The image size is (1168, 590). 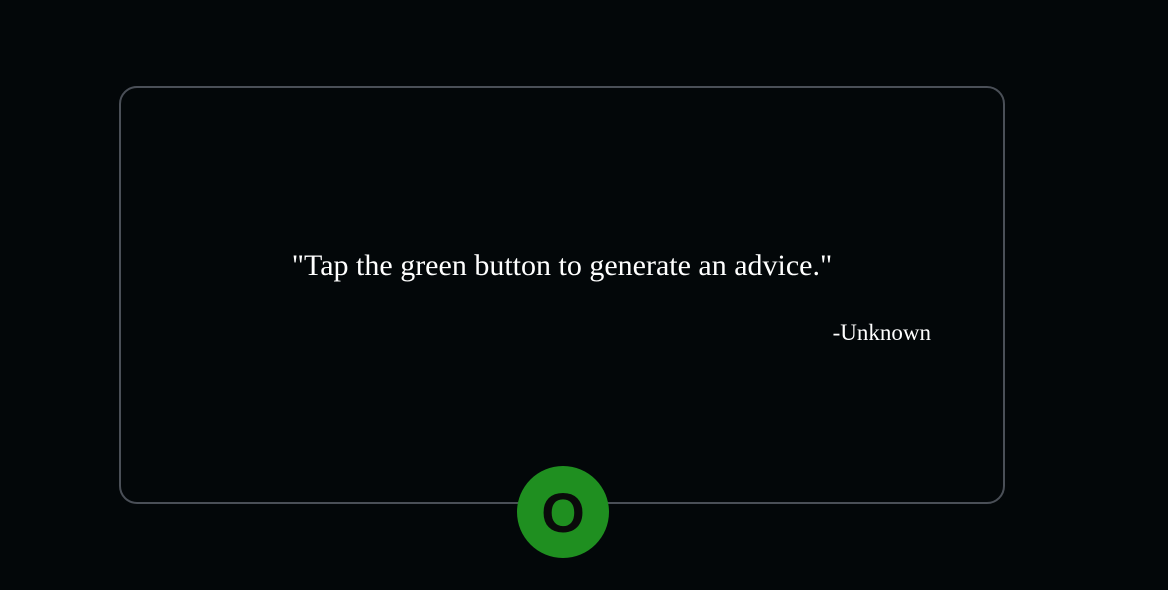 I want to click on generate-advice-button: O, so click(x=563, y=512).